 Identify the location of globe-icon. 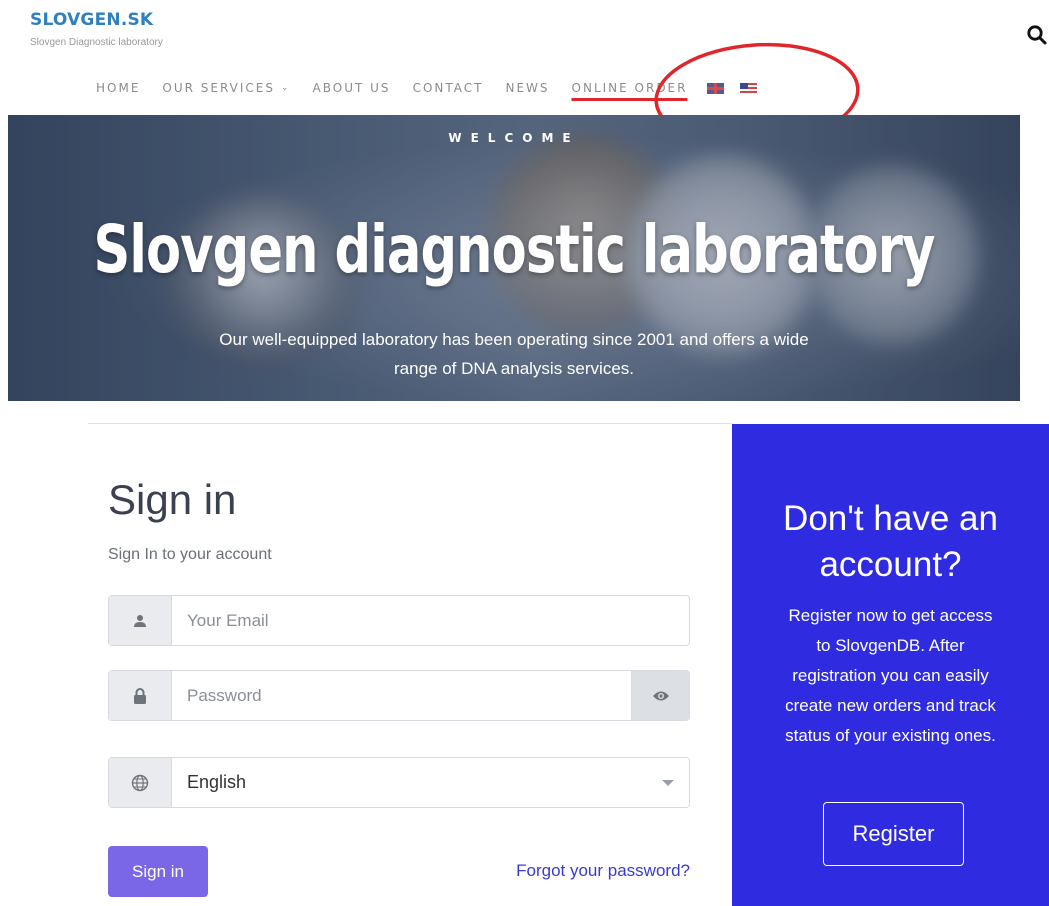
(140, 782).